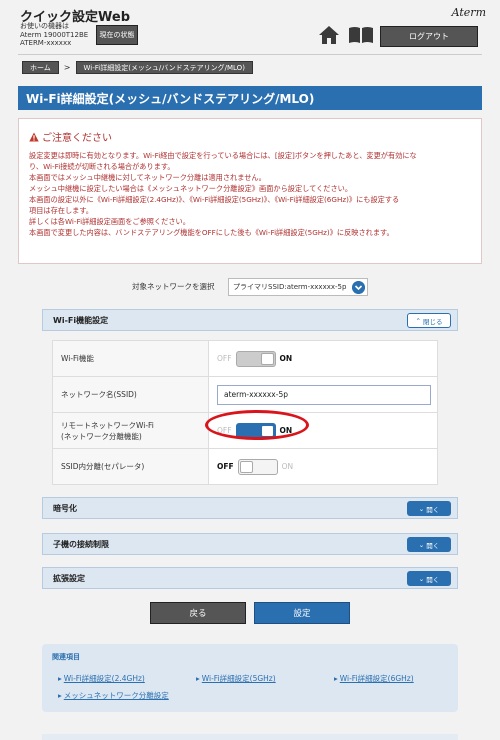  What do you see at coordinates (66, 657) in the screenshot?
I see `related-title: 関連項目` at bounding box center [66, 657].